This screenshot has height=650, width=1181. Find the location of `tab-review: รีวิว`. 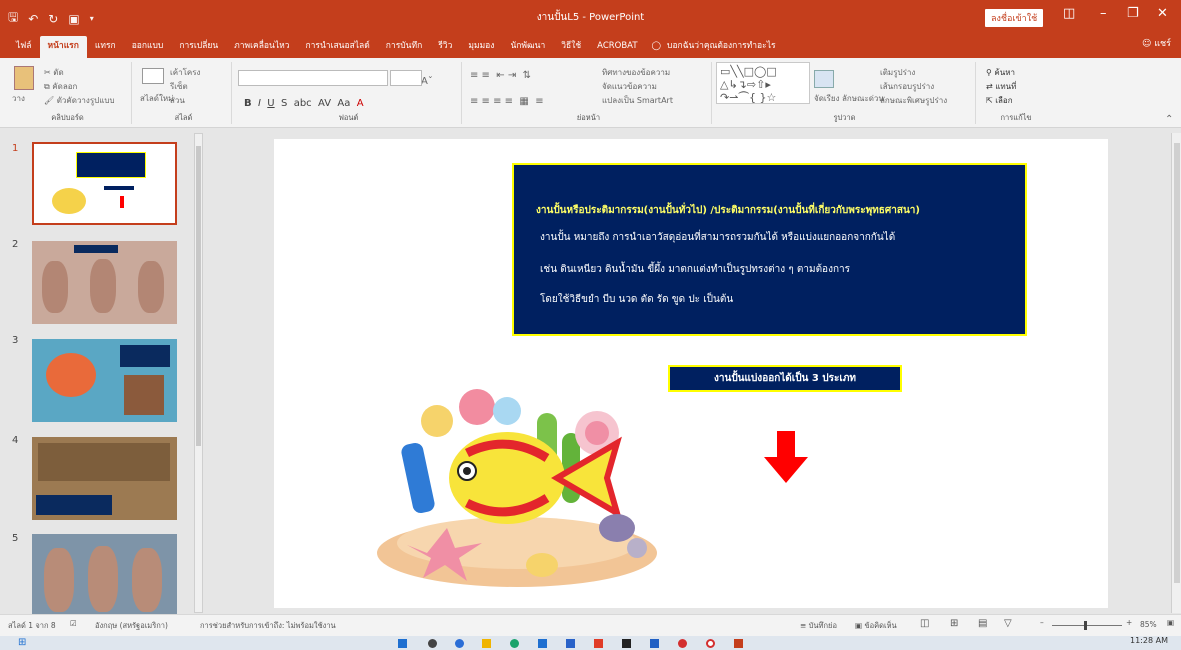

tab-review: รีวิว is located at coordinates (445, 47).